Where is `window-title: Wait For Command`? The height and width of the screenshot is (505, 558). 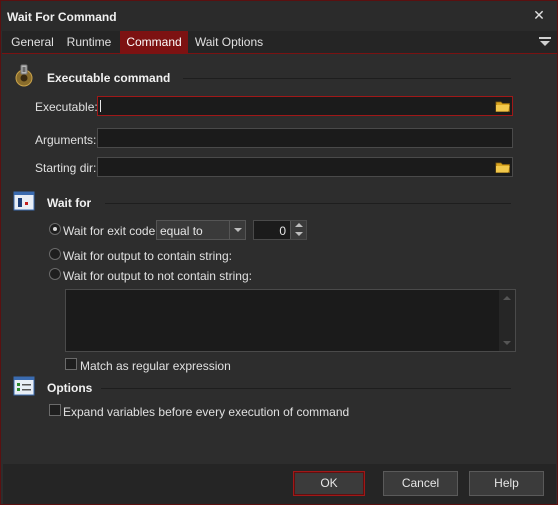
window-title: Wait For Command is located at coordinates (62, 17).